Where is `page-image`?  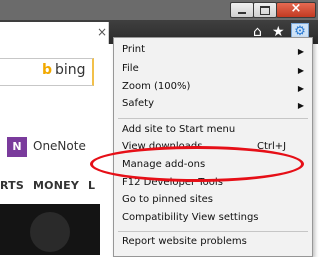 page-image is located at coordinates (50, 229).